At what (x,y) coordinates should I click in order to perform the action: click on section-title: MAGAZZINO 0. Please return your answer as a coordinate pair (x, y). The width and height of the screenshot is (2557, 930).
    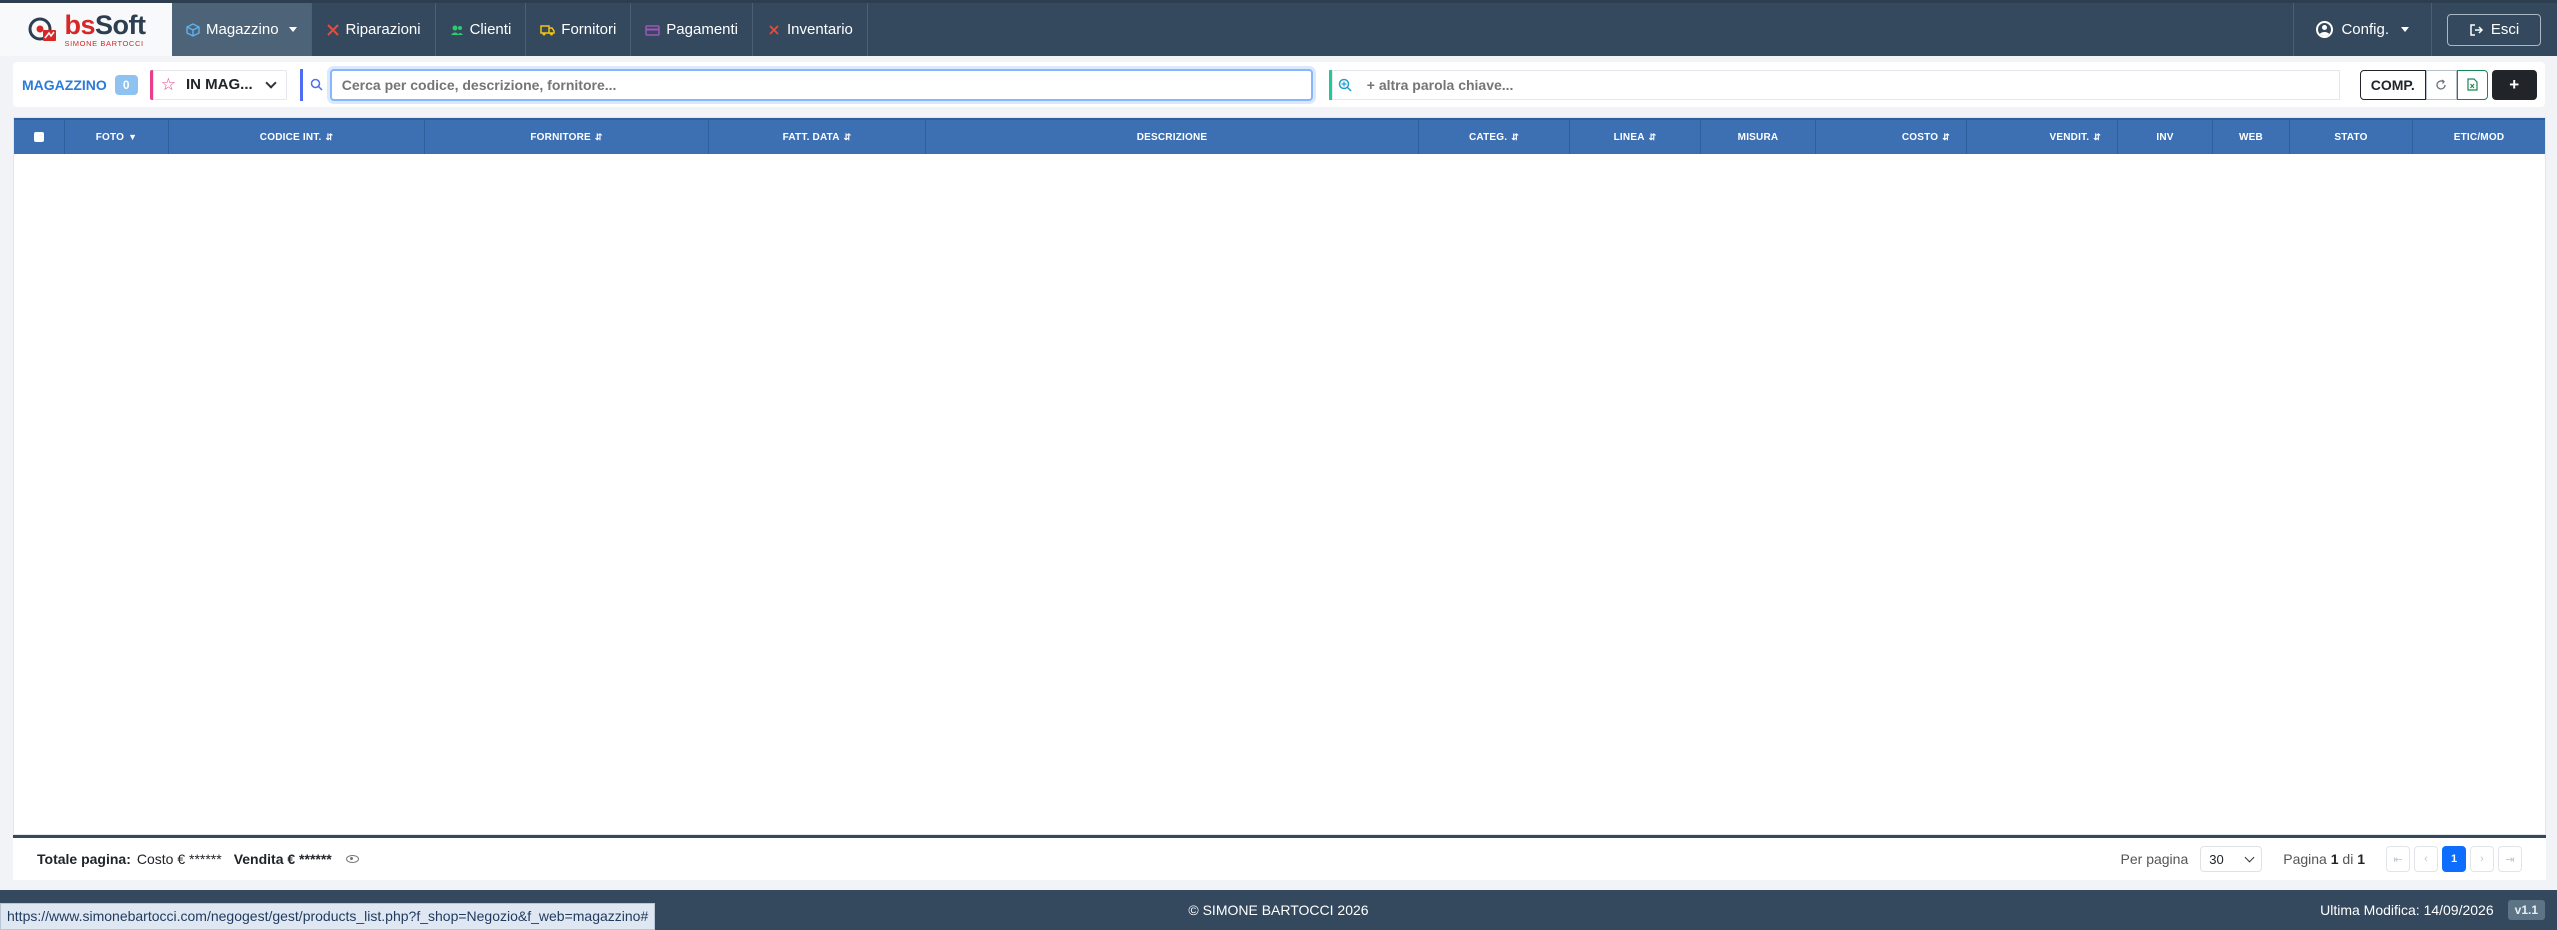
    Looking at the image, I should click on (75, 84).